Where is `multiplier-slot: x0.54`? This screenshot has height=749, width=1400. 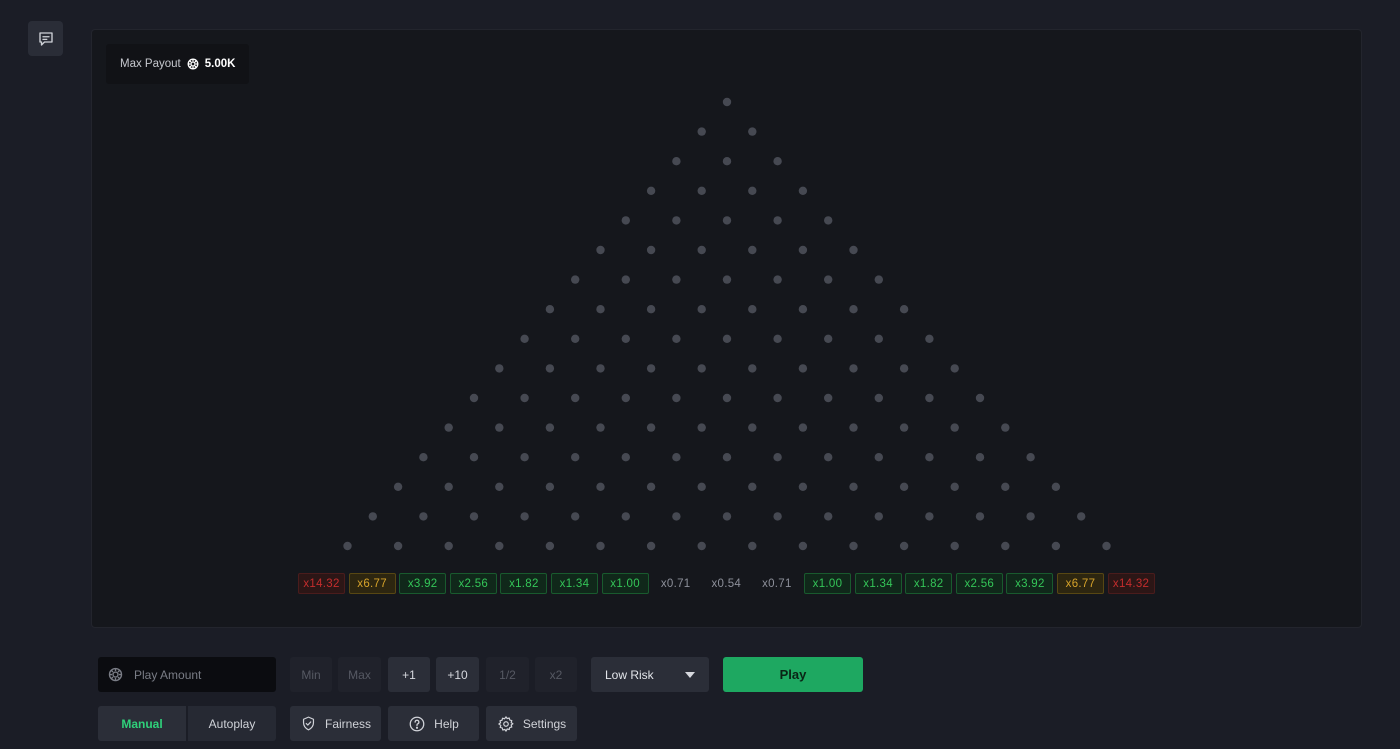
multiplier-slot: x0.54 is located at coordinates (726, 583).